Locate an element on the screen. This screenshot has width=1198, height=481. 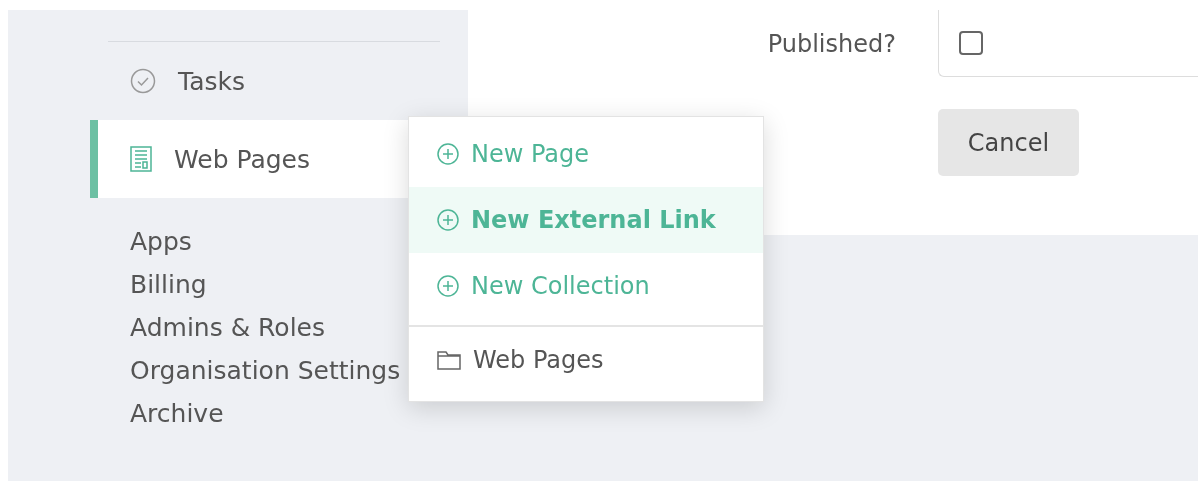
menu-item: Web Pages is located at coordinates (586, 359).